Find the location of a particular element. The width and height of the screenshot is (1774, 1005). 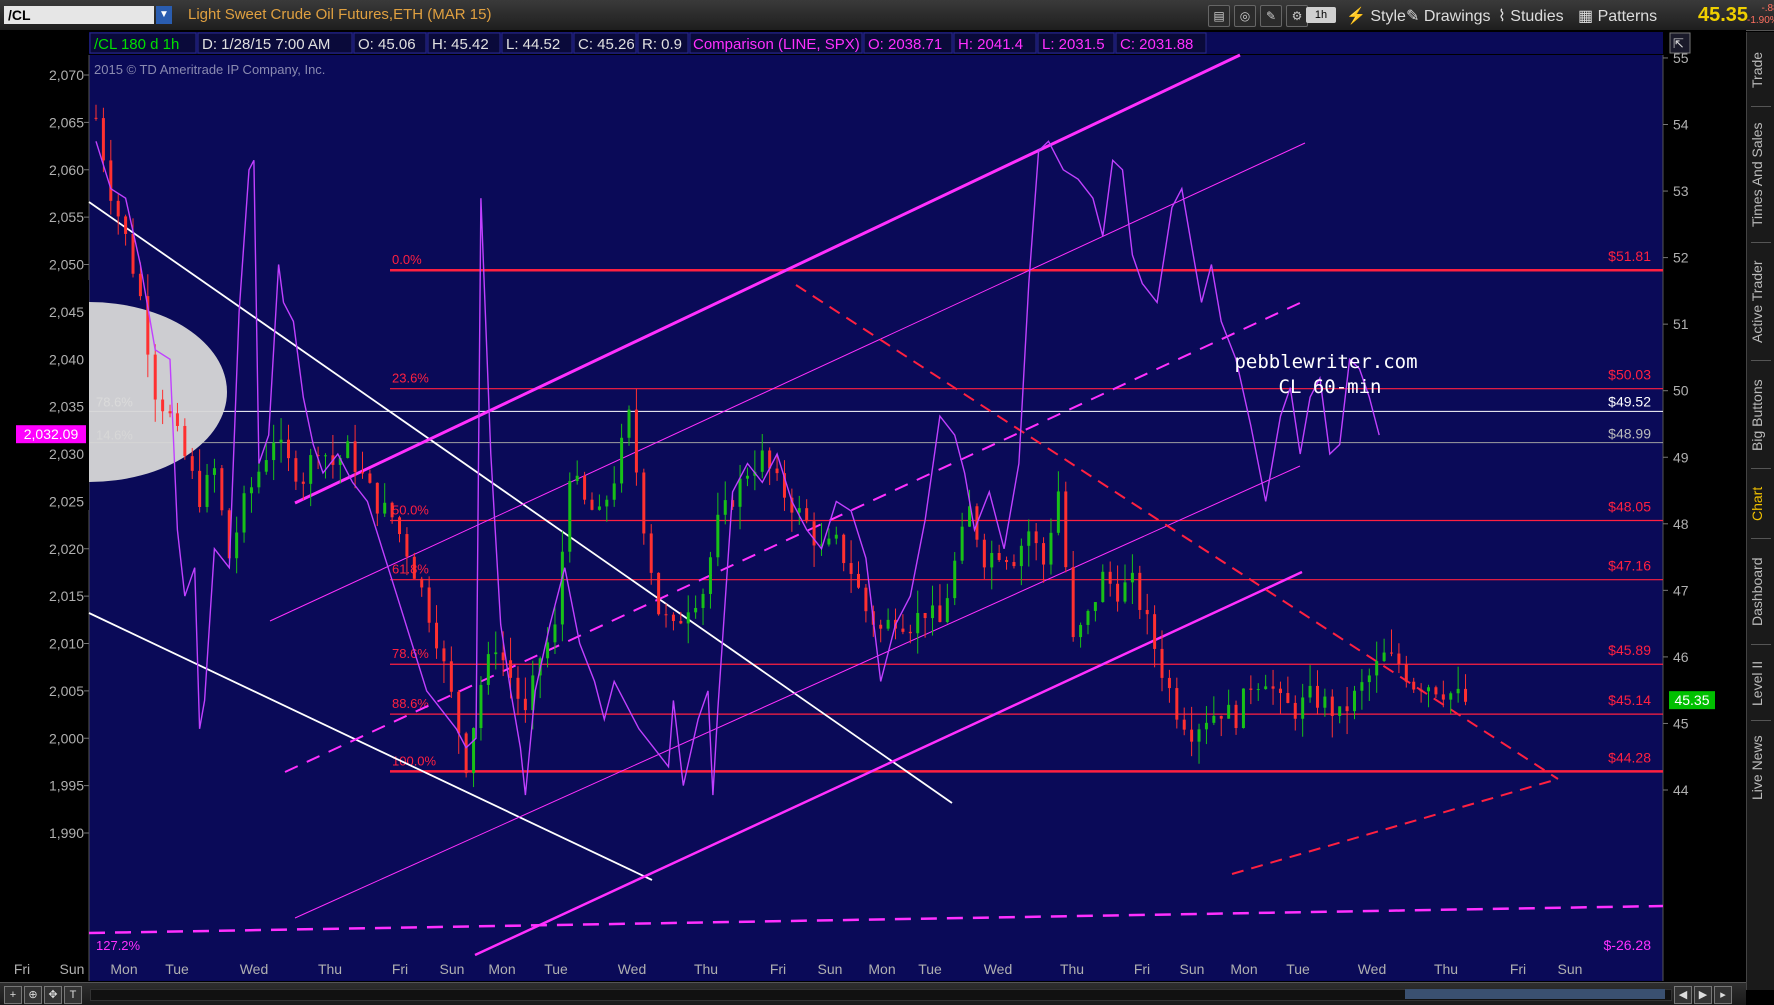

cl-current-label: 45.35 is located at coordinates (1691, 700).